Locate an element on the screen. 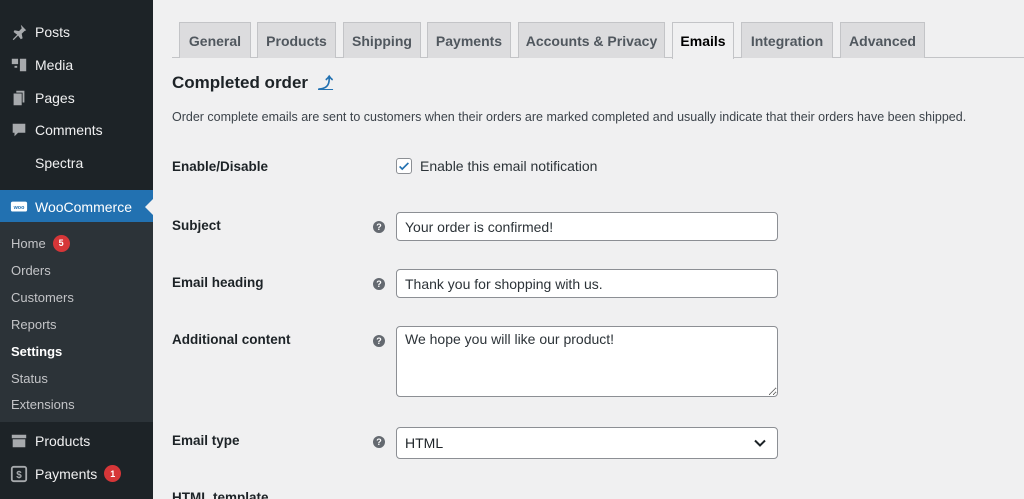 The width and height of the screenshot is (1024, 499). chevron-down-icon is located at coordinates (760, 443).